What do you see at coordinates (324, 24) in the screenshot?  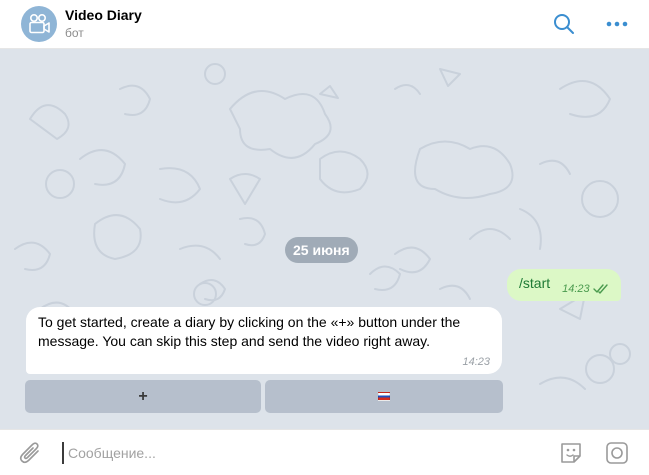 I see `chat-header: Video Diary бот` at bounding box center [324, 24].